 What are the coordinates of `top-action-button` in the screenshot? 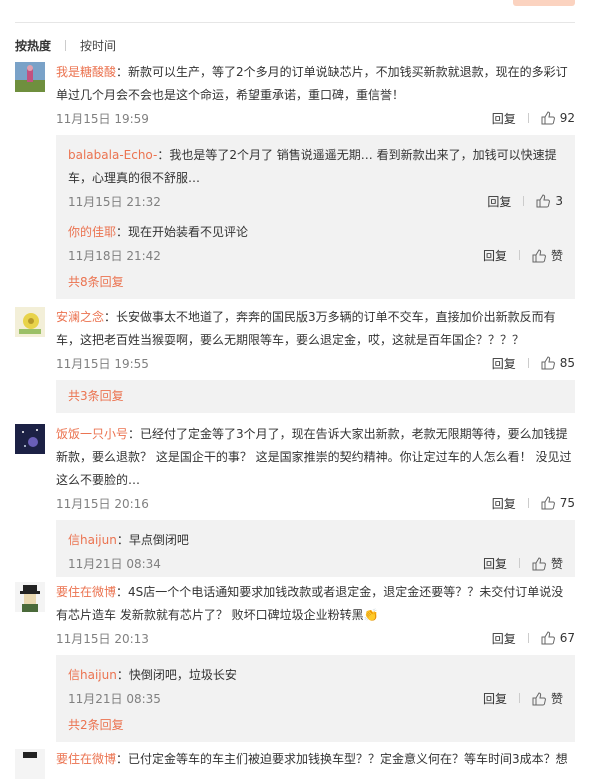 It's located at (544, 3).